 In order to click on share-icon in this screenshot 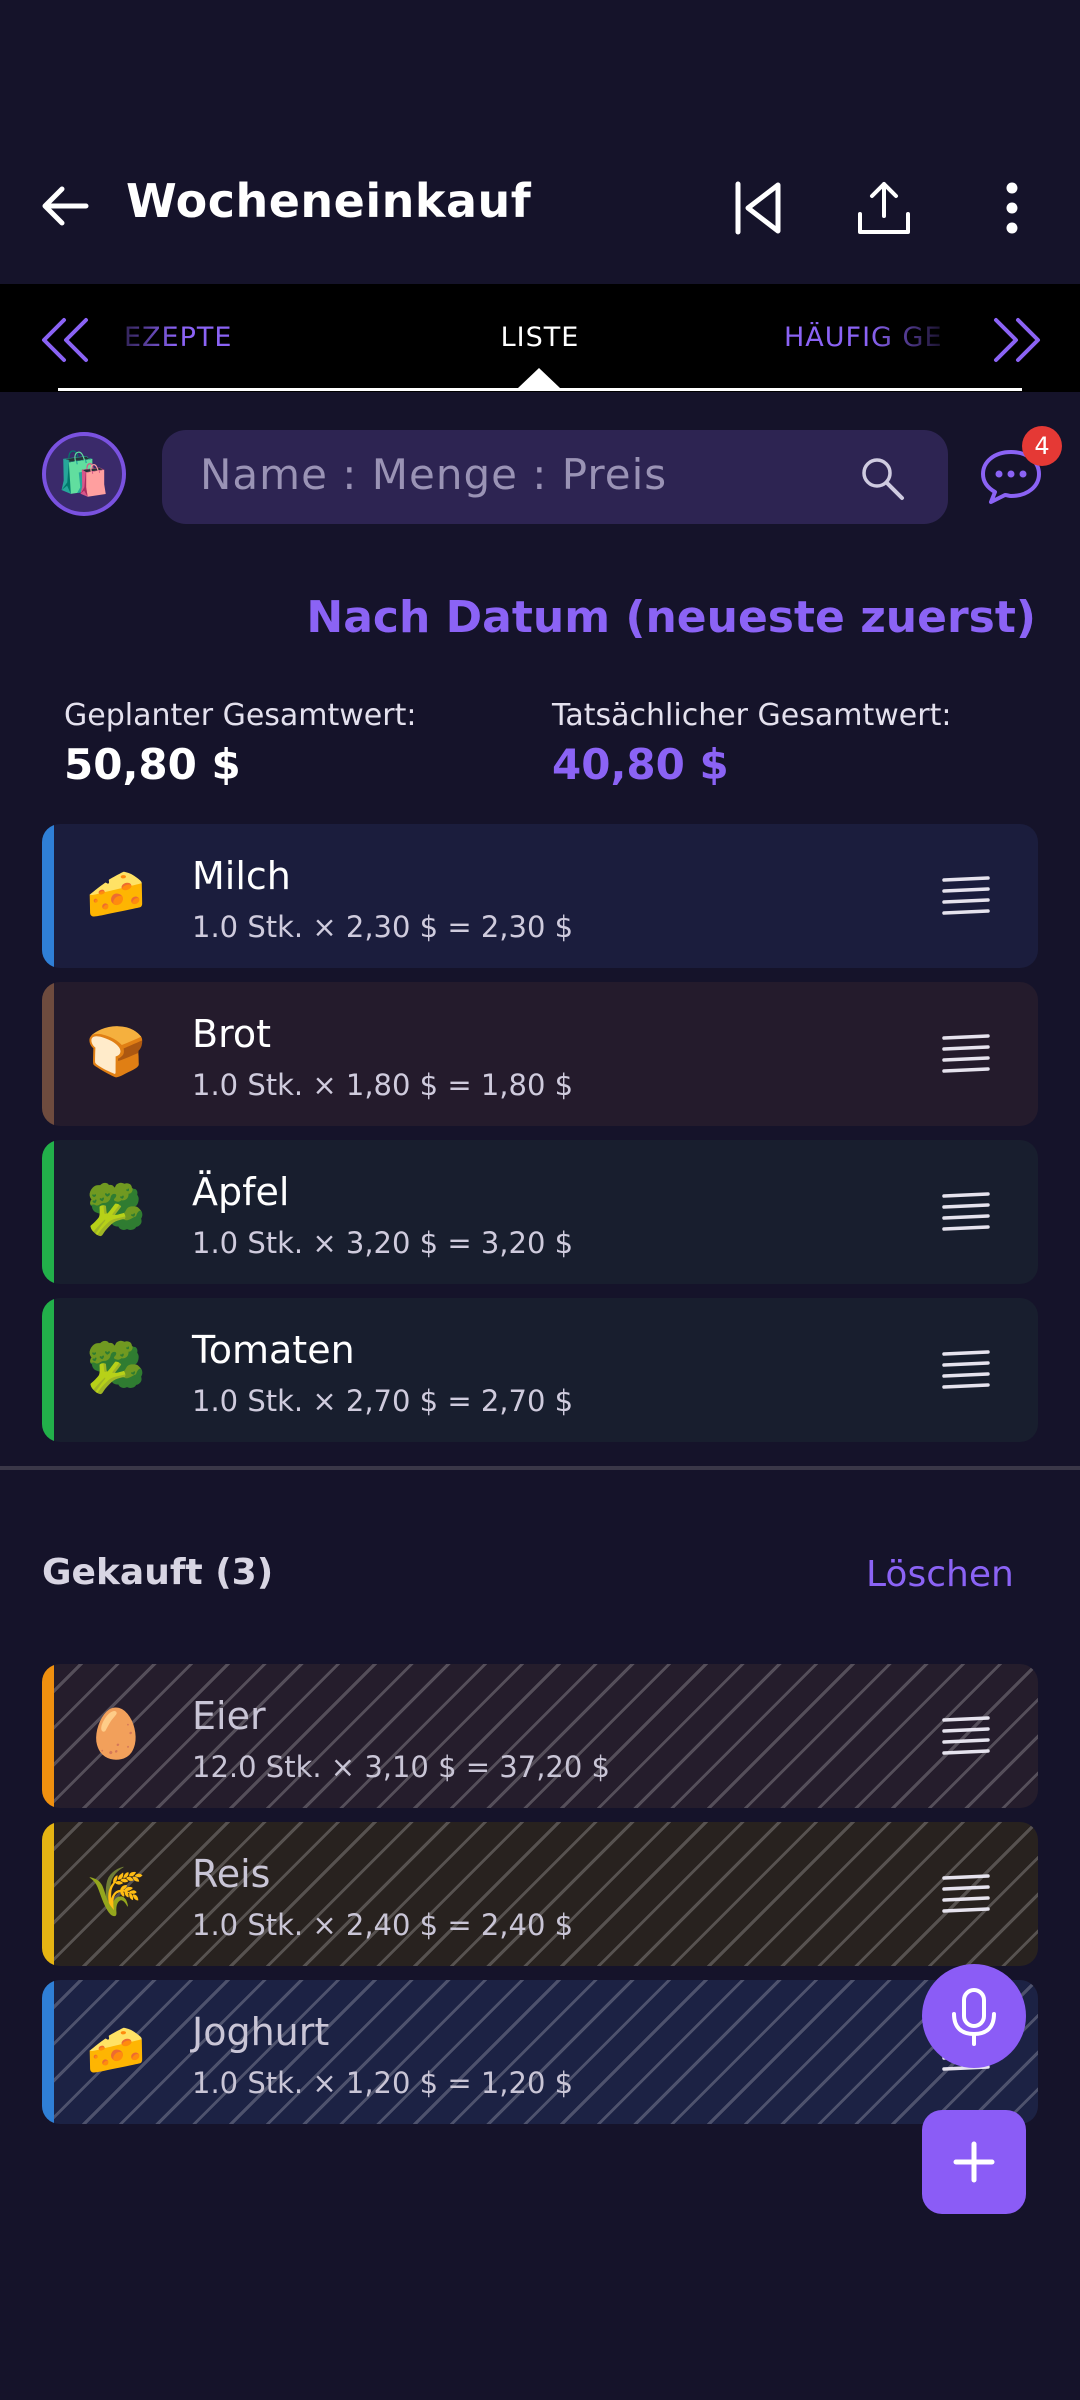, I will do `click(884, 208)`.